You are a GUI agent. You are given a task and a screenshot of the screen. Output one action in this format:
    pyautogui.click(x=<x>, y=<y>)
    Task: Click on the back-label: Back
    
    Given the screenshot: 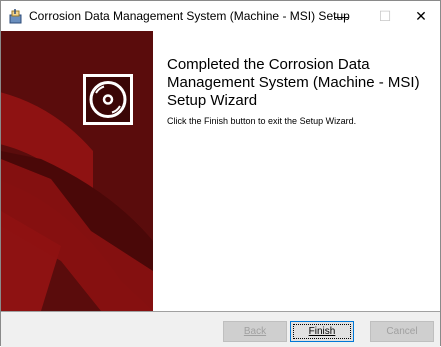 What is the action you would take?
    pyautogui.click(x=255, y=331)
    